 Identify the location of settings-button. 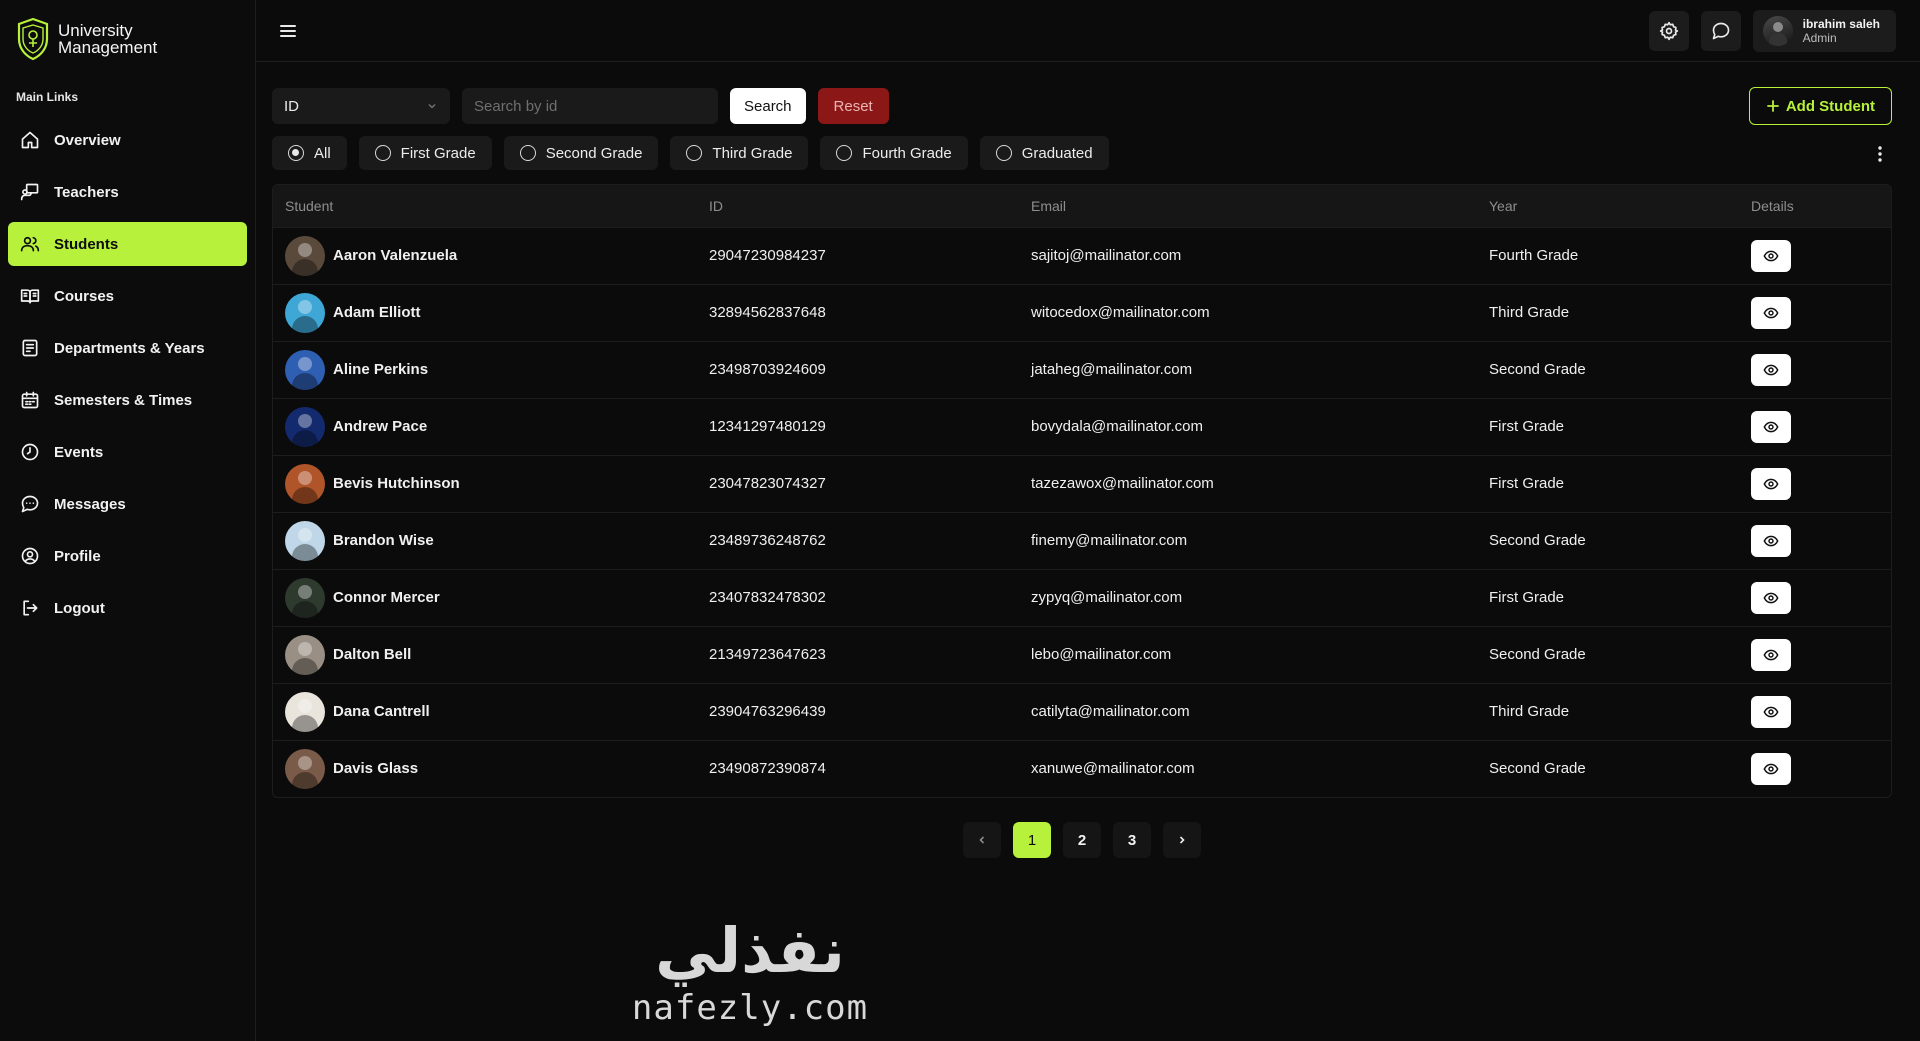
(1668, 30).